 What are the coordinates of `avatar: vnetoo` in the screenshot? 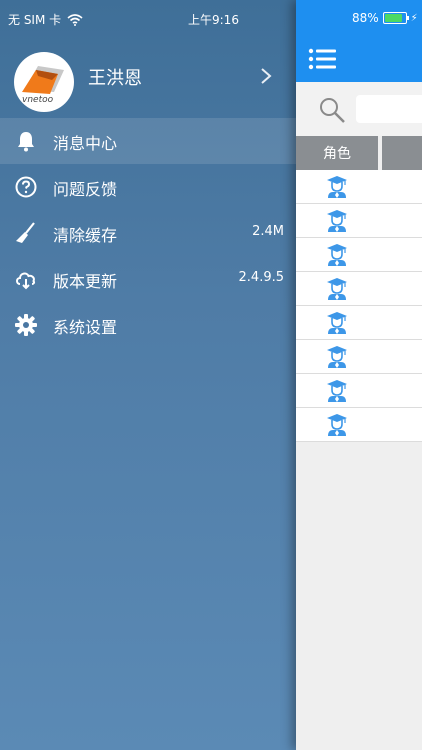 It's located at (44, 82).